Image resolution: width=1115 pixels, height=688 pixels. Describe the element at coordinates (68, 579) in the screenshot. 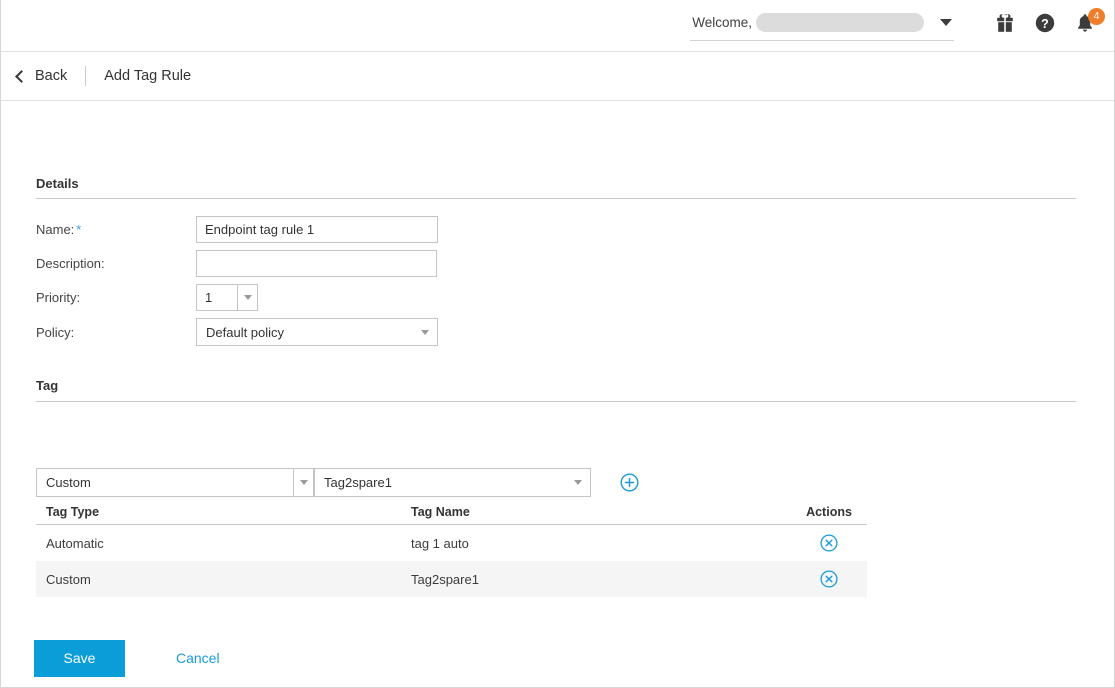

I see `cell-tag-type: Custom` at that location.